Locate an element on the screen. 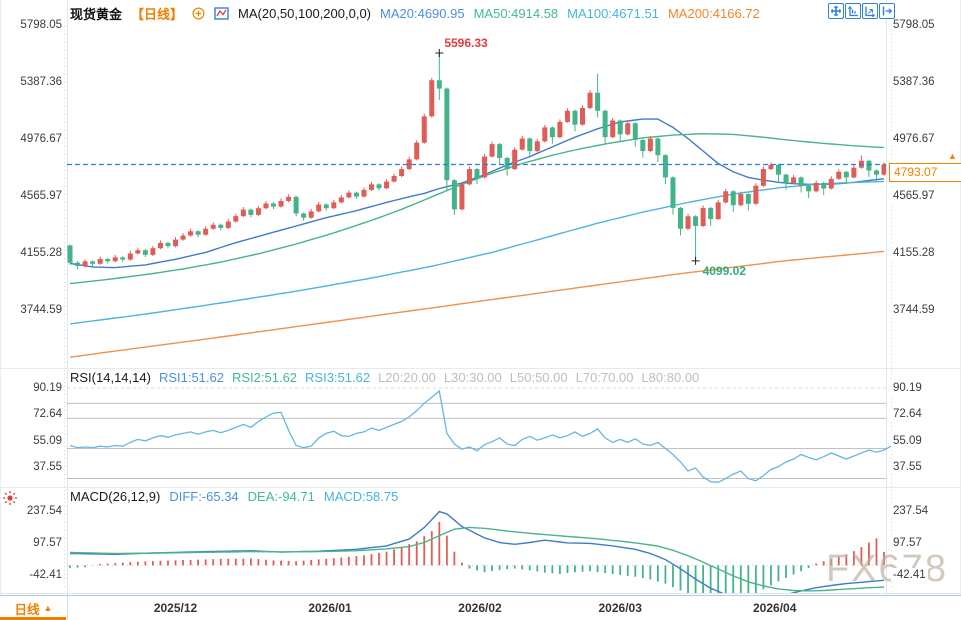 The height and width of the screenshot is (620, 961). month-label: 2025/12 is located at coordinates (175, 608).